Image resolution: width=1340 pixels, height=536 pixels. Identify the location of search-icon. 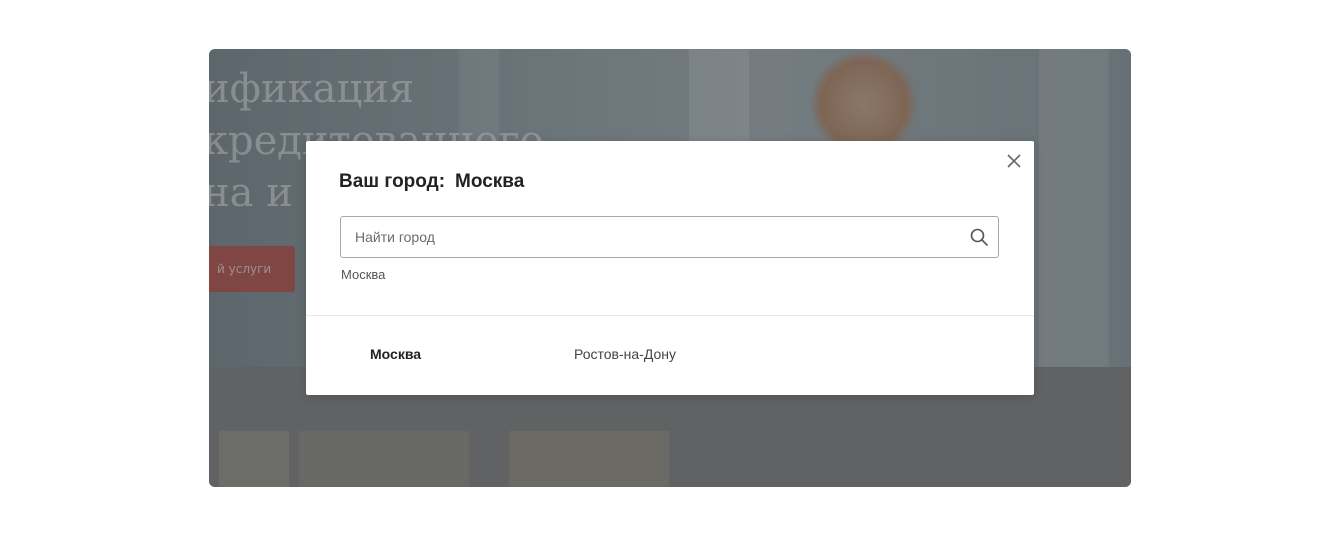
(979, 237).